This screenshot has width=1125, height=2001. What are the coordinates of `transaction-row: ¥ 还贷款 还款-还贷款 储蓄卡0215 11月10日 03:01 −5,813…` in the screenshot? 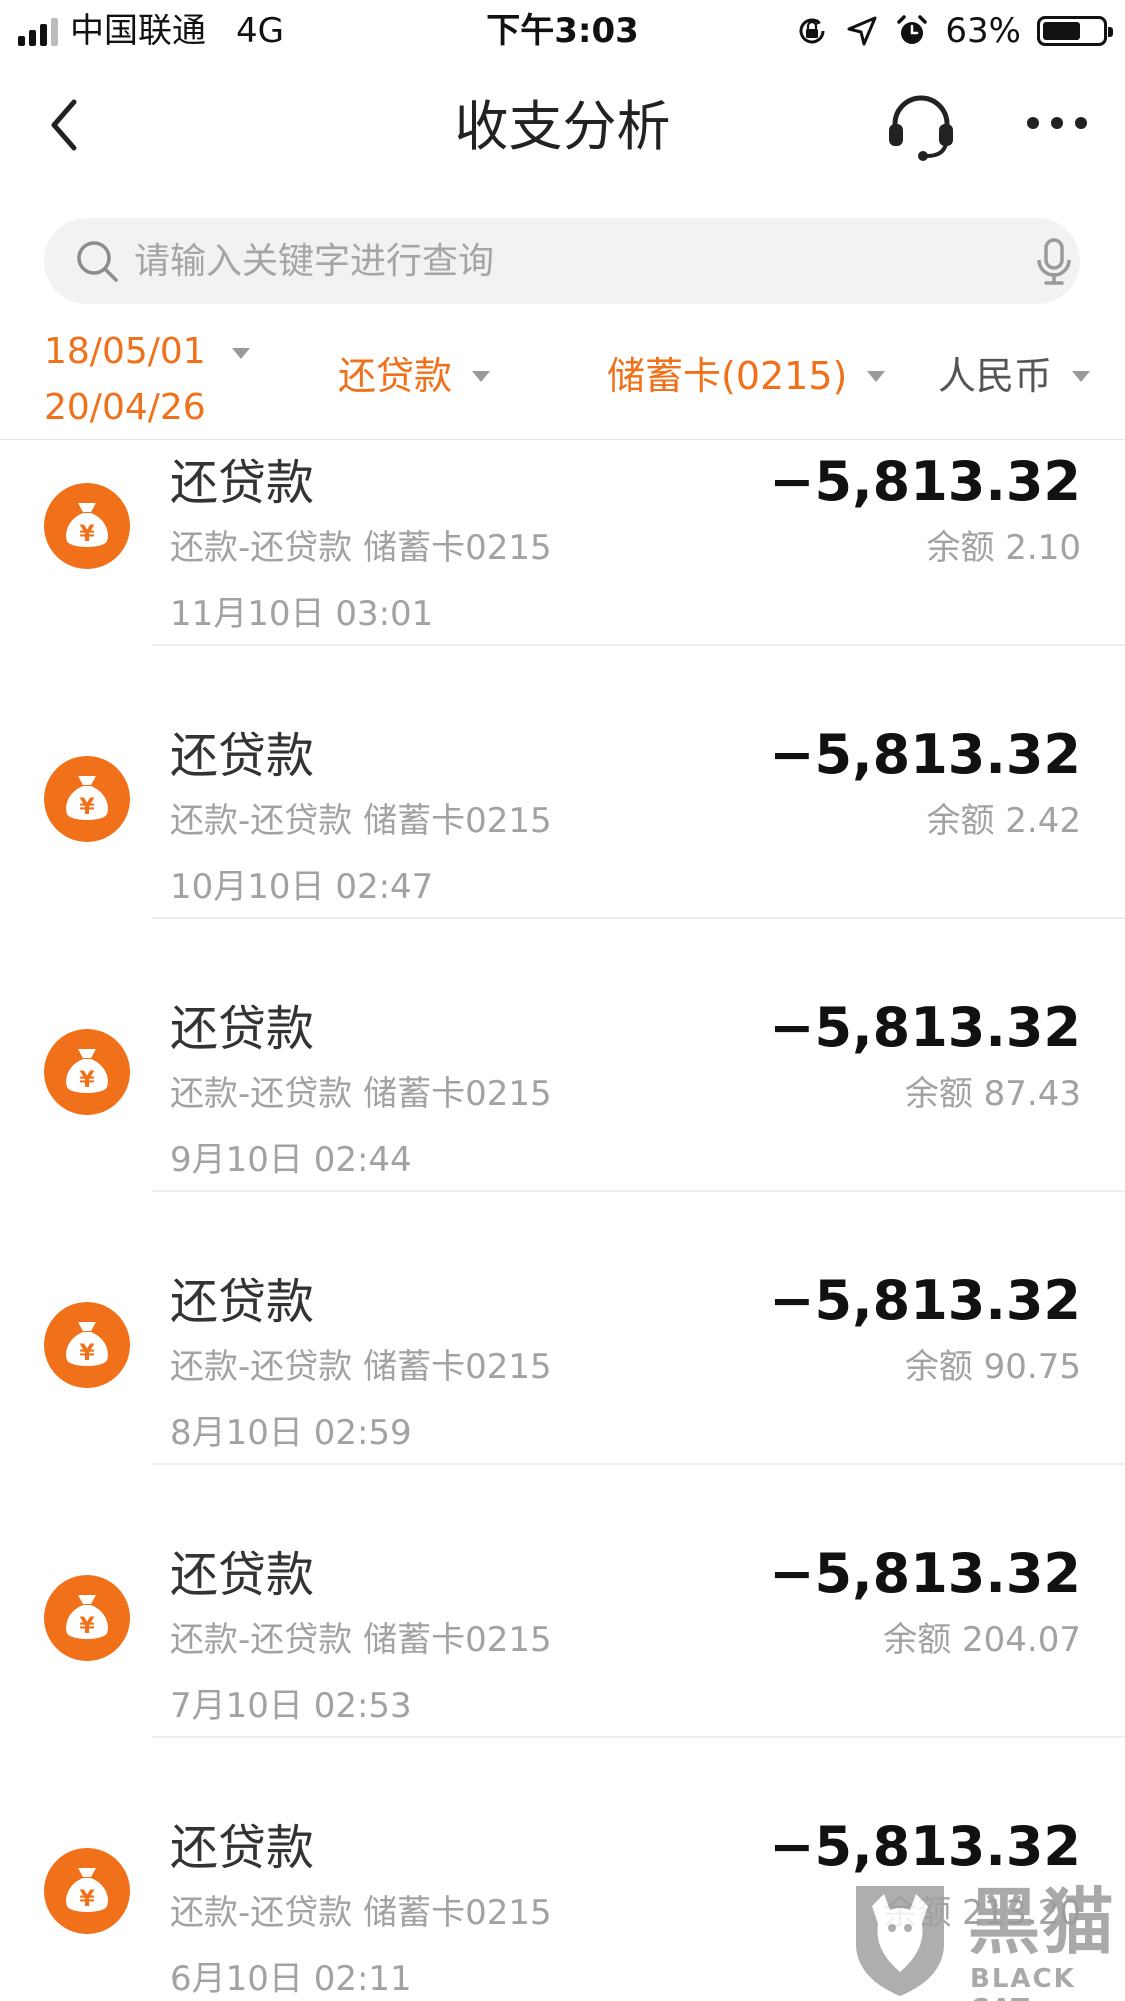 It's located at (562, 543).